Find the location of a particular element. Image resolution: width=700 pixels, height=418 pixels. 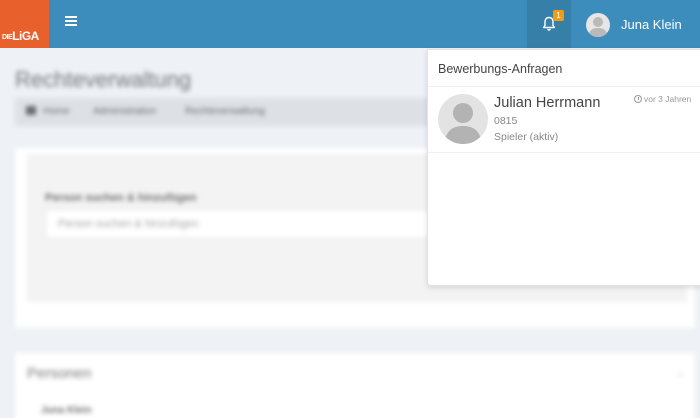

logo: DIELiGA is located at coordinates (24, 24).